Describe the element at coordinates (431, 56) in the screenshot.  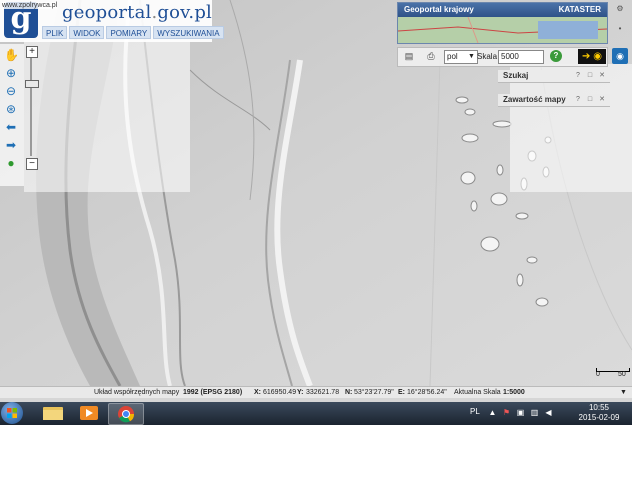
I see `print-icon: ⎙` at that location.